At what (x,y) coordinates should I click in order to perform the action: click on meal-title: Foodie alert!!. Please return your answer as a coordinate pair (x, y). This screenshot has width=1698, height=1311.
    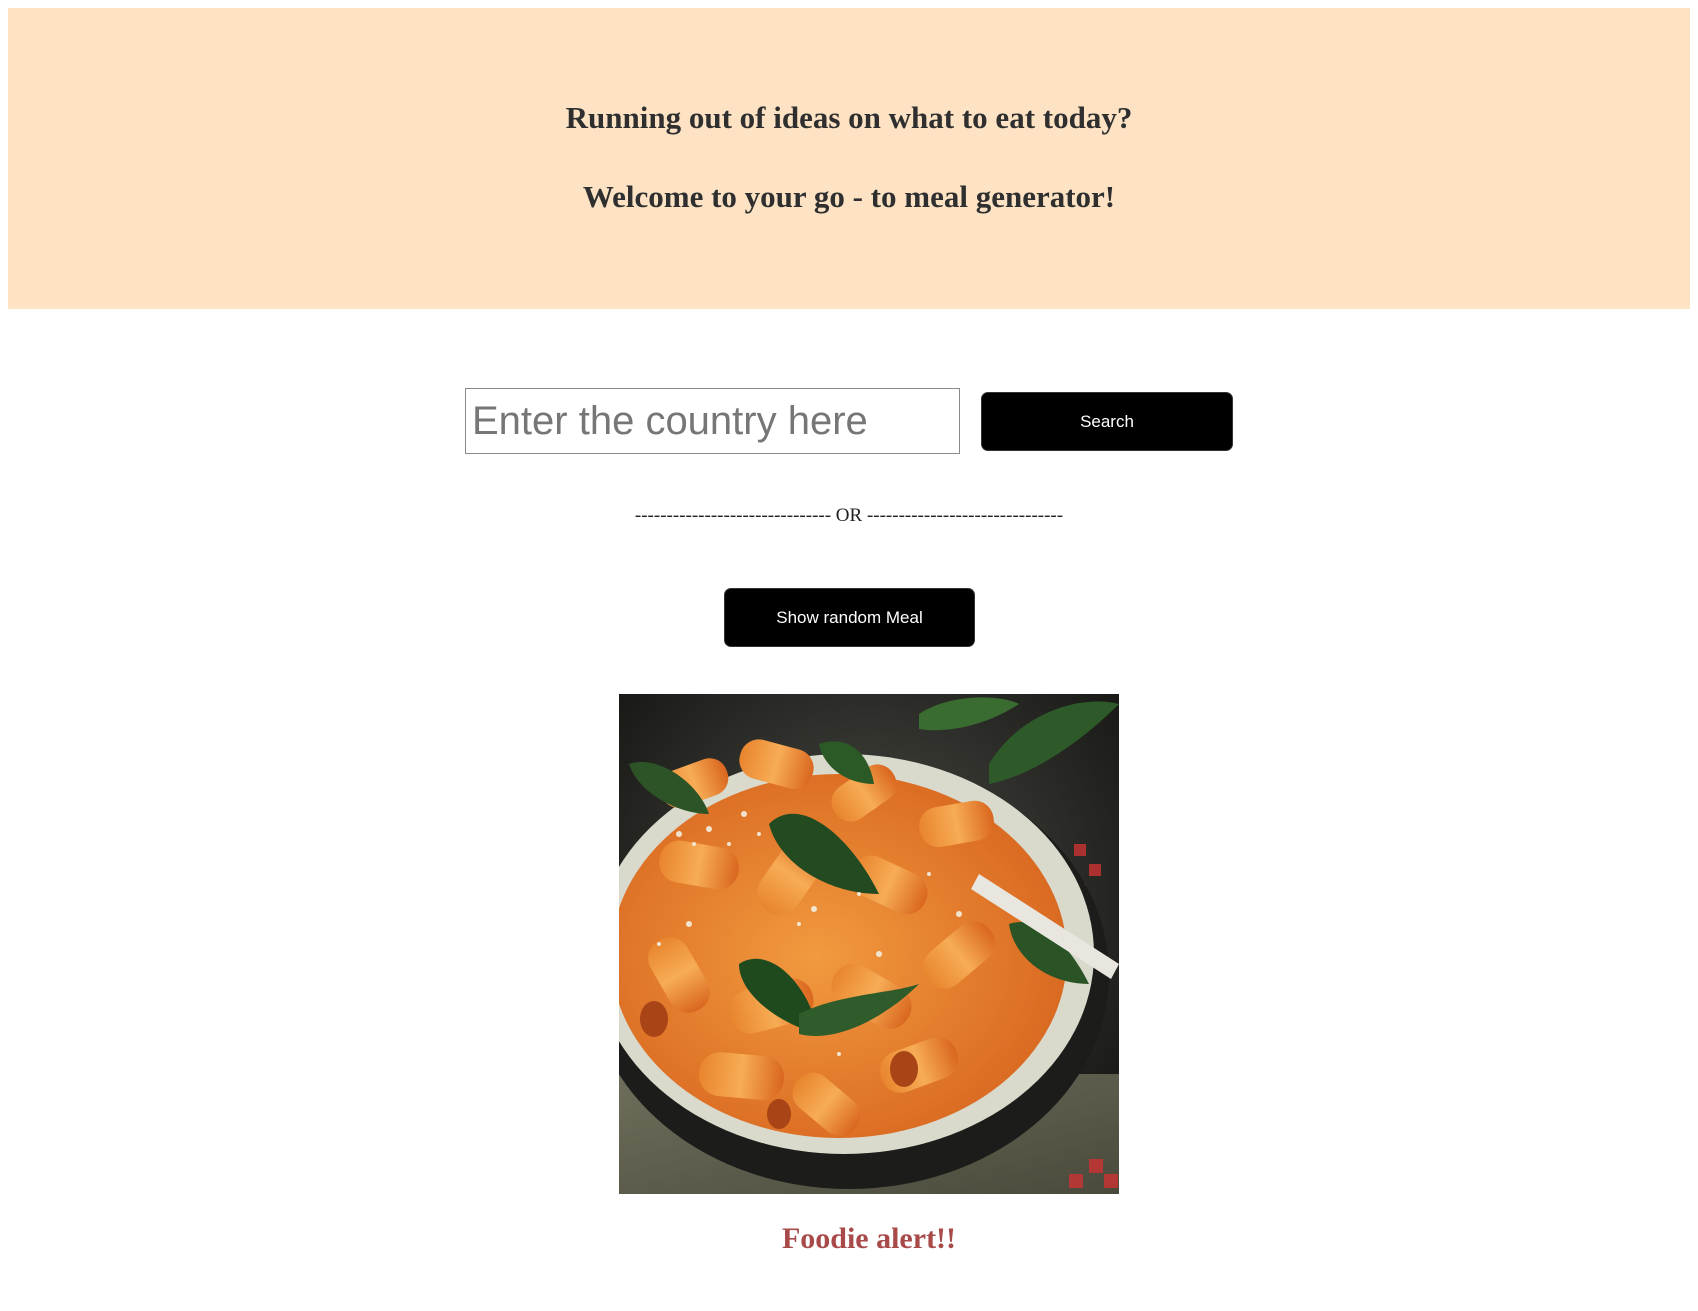
    Looking at the image, I should click on (869, 1238).